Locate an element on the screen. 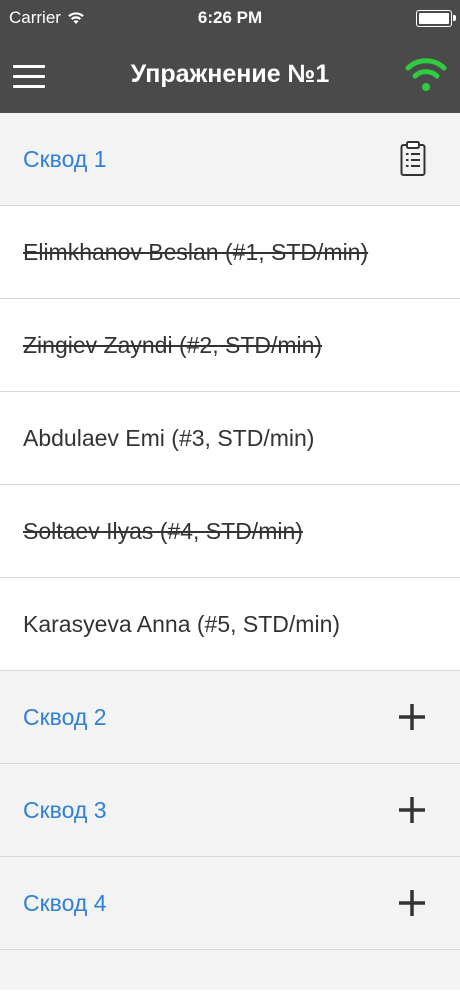 The width and height of the screenshot is (460, 996). wifi-status-button is located at coordinates (426, 75).